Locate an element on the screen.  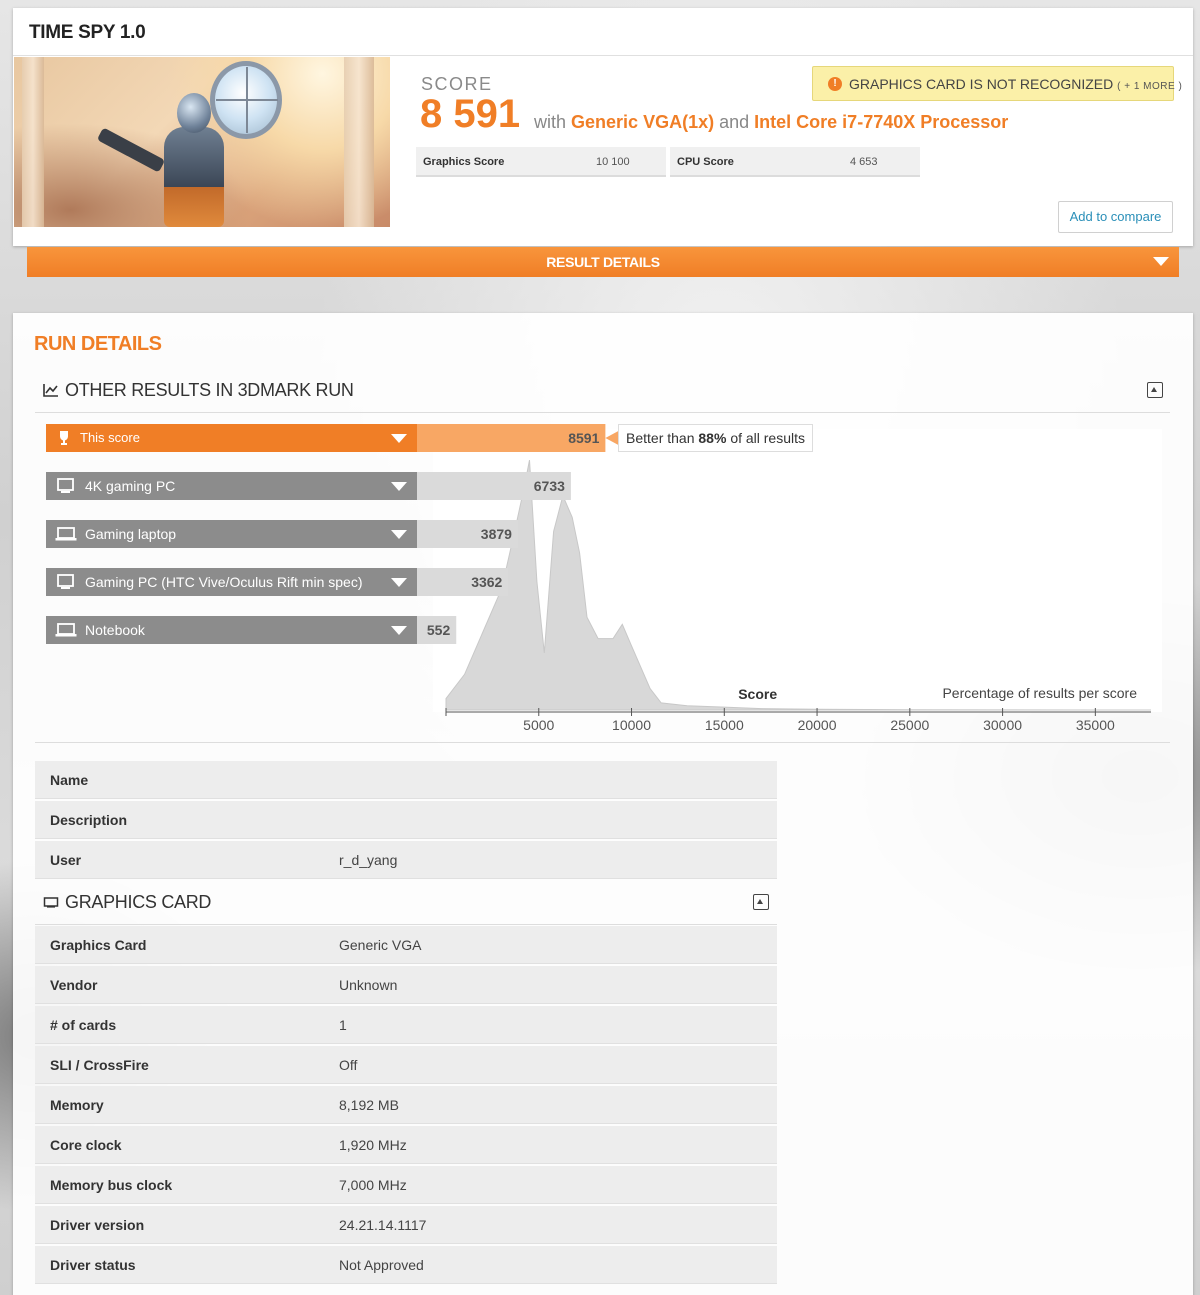
run-info-table: Name Description User r_d_yang is located at coordinates (406, 821).